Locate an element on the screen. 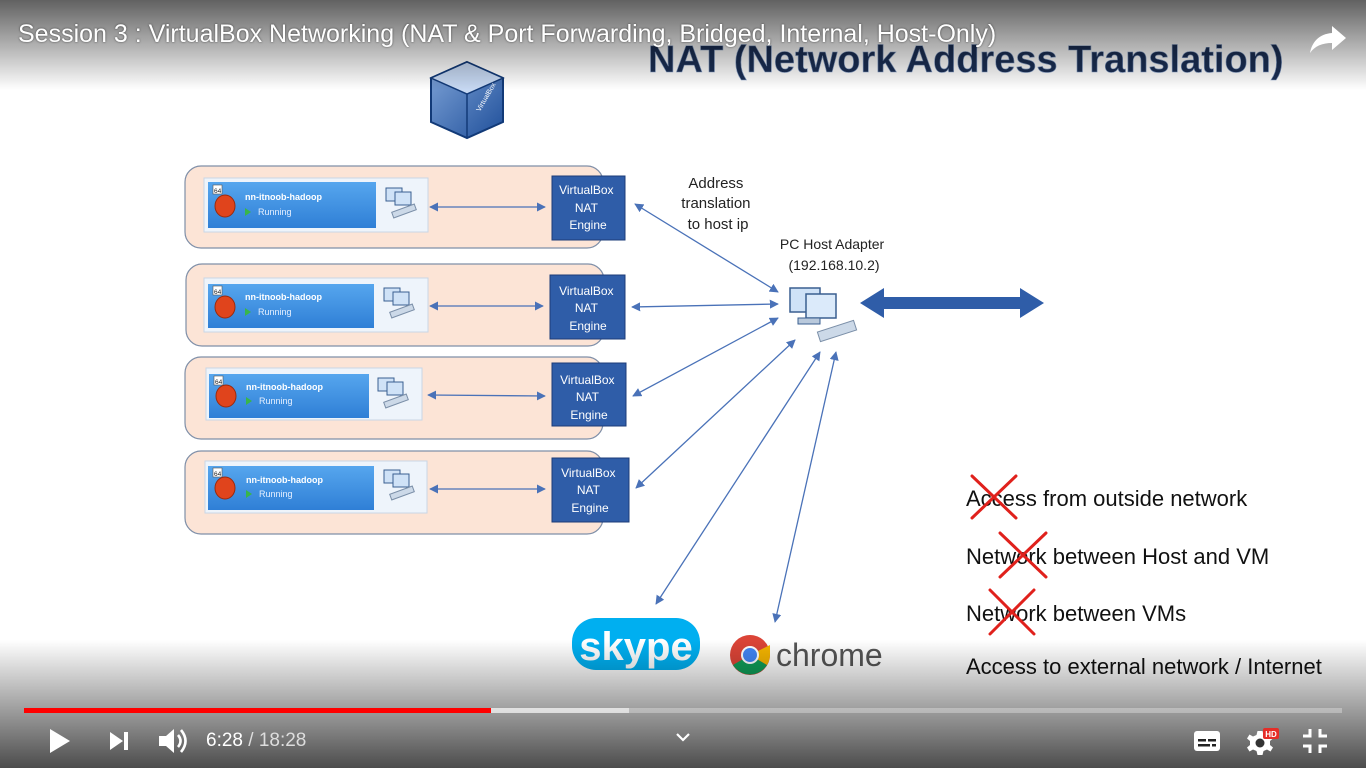 The image size is (1366, 768). next-icon is located at coordinates (119, 741).